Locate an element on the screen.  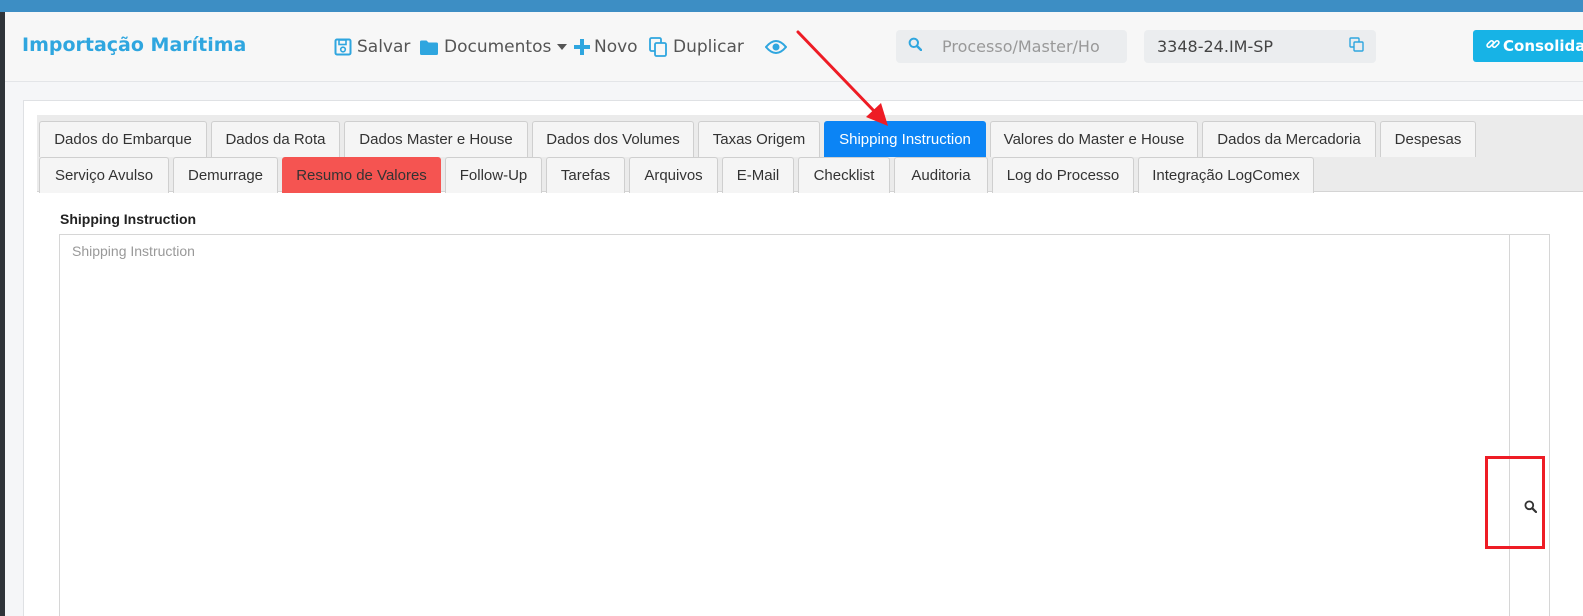
process-search-input is located at coordinates (1029, 46).